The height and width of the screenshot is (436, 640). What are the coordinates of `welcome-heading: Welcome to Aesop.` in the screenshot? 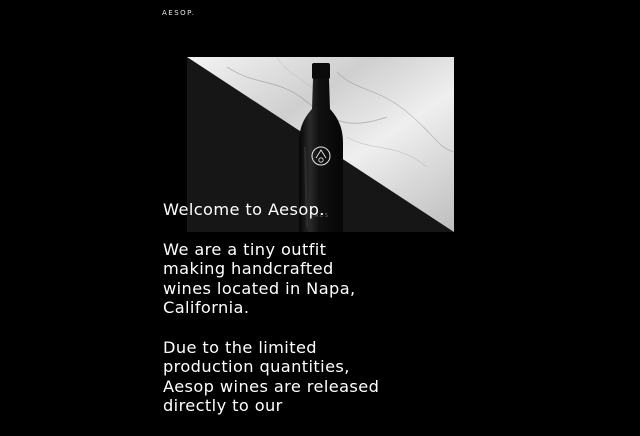 It's located at (244, 209).